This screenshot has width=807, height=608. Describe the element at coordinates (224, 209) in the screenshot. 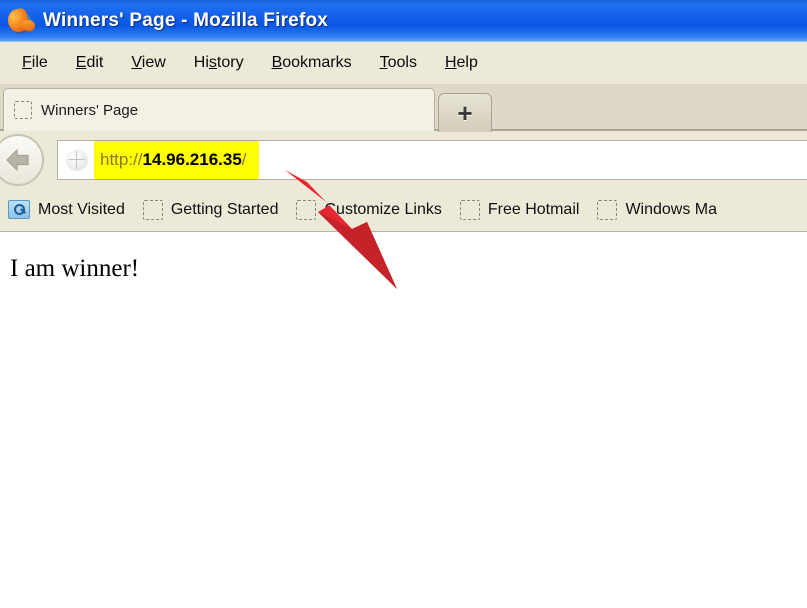

I see `bookmark-label: Getting Started` at that location.